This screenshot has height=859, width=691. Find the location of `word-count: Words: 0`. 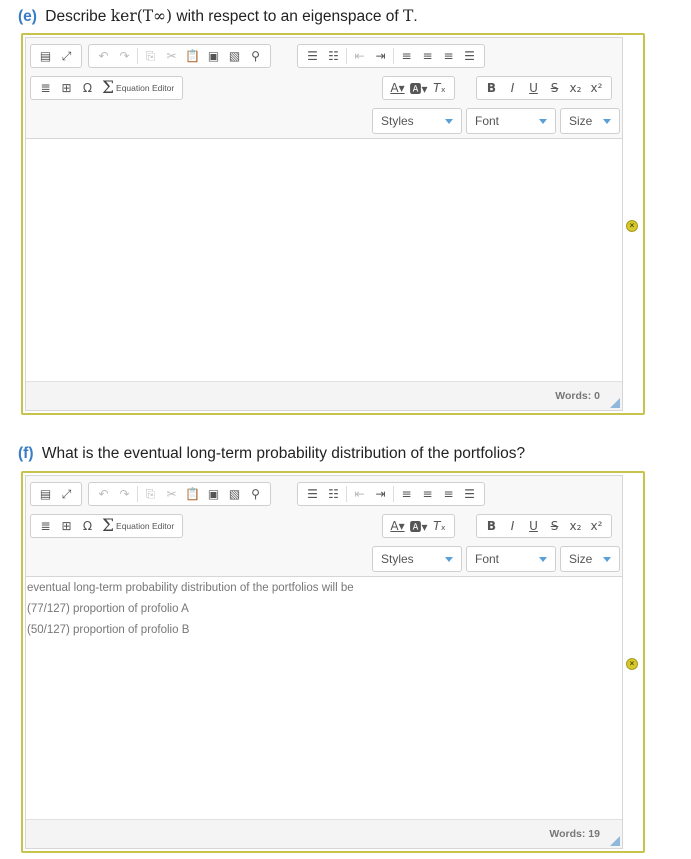

word-count: Words: 0 is located at coordinates (577, 396).